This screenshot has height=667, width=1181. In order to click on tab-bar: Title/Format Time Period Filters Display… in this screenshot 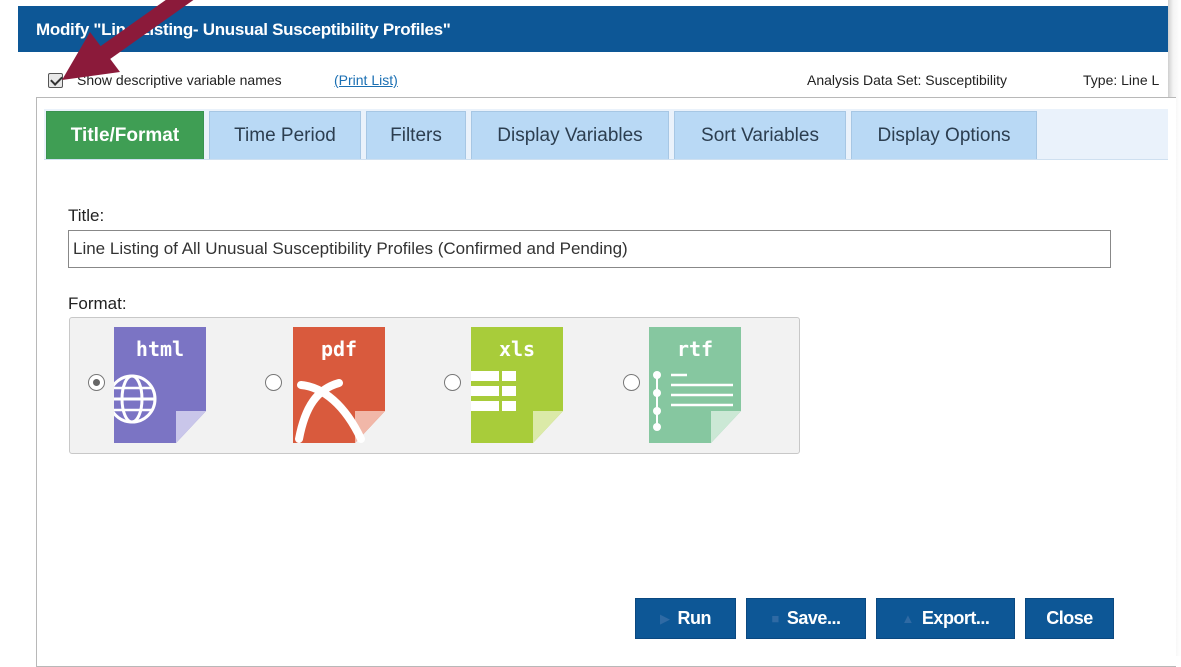, I will do `click(606, 134)`.